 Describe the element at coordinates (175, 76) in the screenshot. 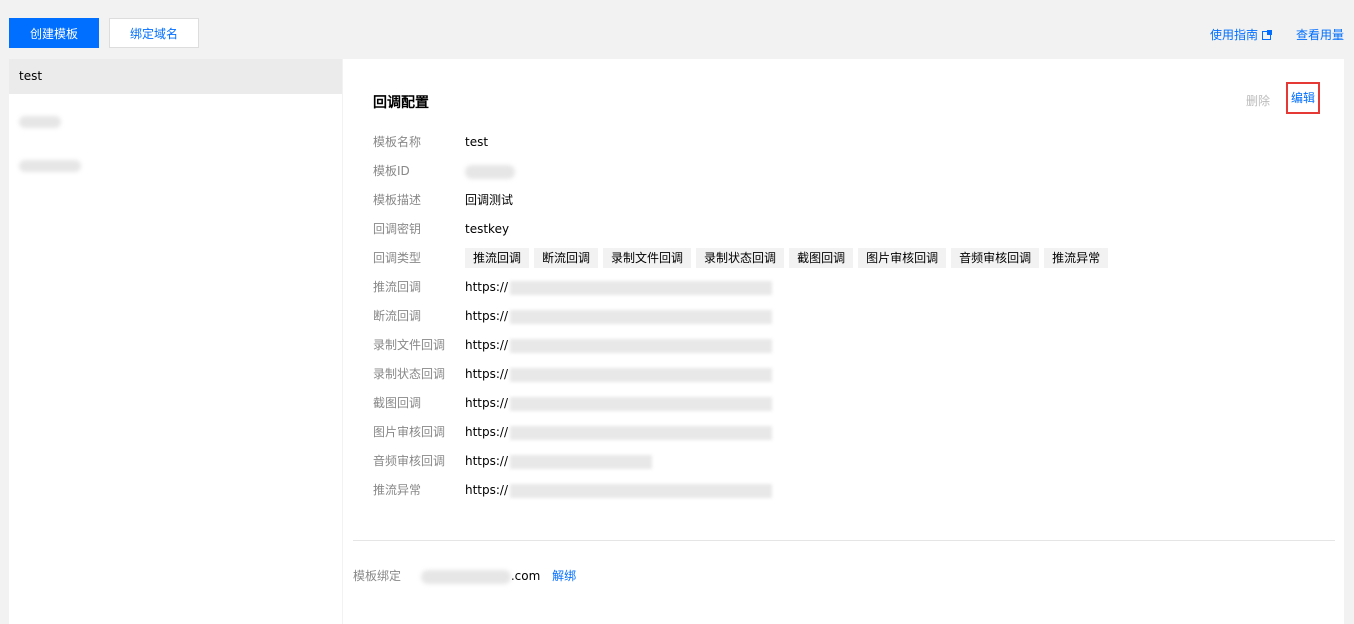

I see `template-list-item: test` at that location.